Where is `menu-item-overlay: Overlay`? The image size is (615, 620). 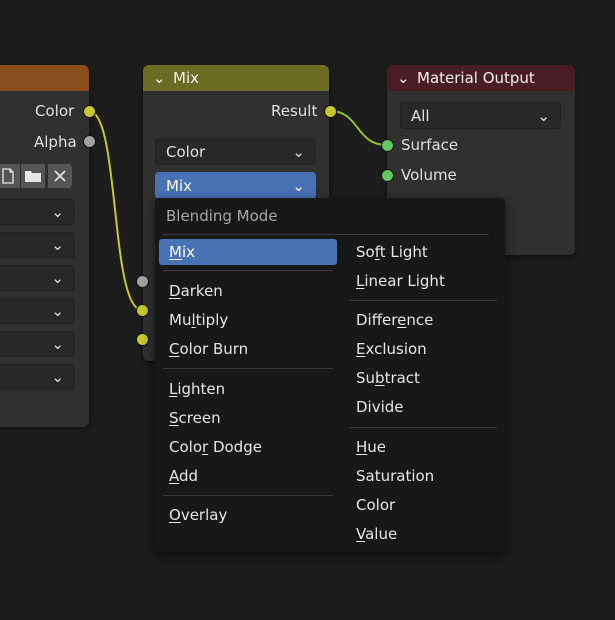
menu-item-overlay: Overlay is located at coordinates (198, 515).